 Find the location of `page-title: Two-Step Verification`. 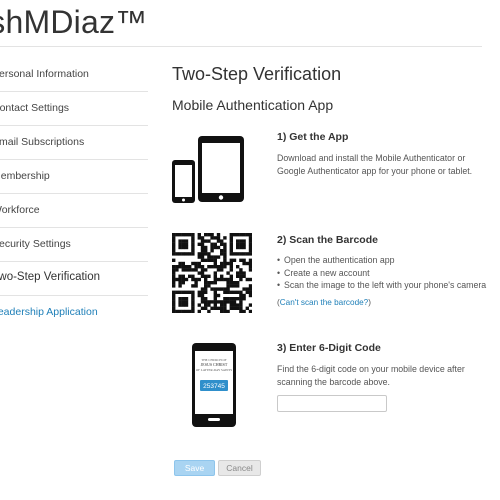

page-title: Two-Step Verification is located at coordinates (257, 74).